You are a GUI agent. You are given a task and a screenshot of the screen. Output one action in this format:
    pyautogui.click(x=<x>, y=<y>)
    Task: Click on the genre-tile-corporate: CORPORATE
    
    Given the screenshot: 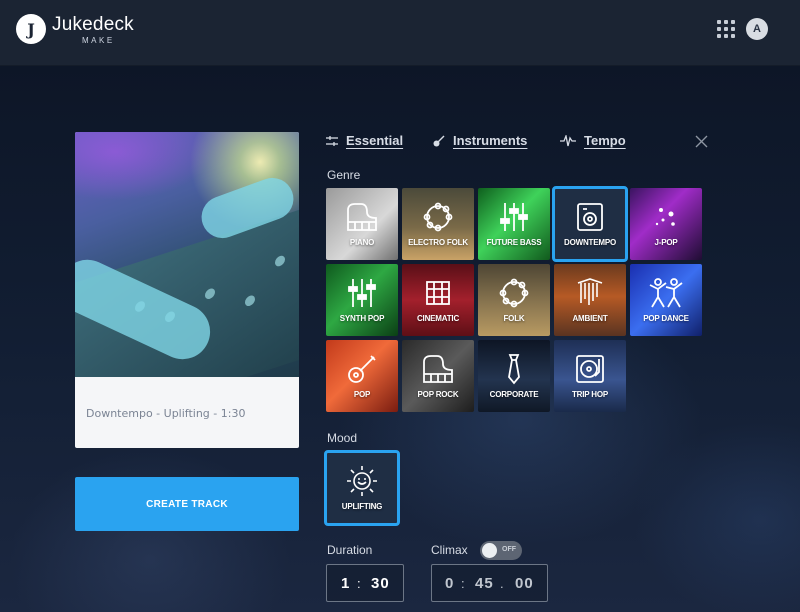 What is the action you would take?
    pyautogui.click(x=514, y=376)
    